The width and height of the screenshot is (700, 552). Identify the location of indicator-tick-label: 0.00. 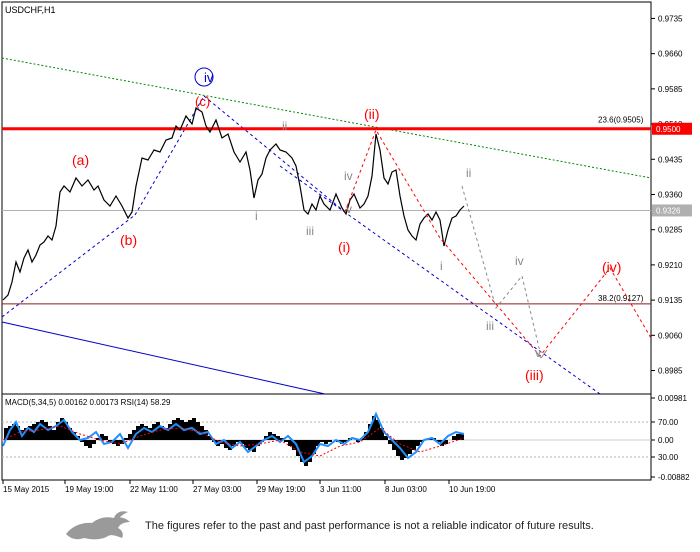
(666, 440).